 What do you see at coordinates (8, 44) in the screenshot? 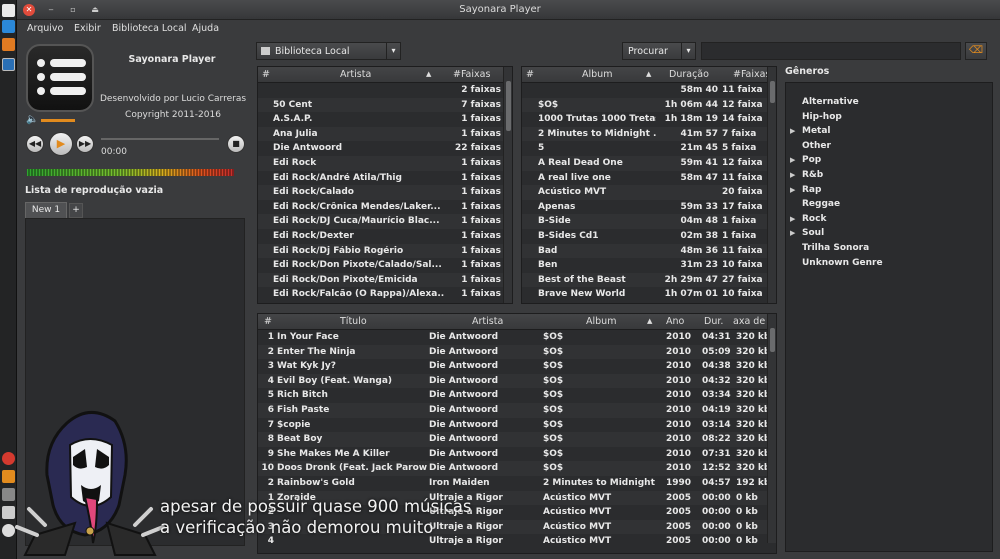
I see `folder-icon` at bounding box center [8, 44].